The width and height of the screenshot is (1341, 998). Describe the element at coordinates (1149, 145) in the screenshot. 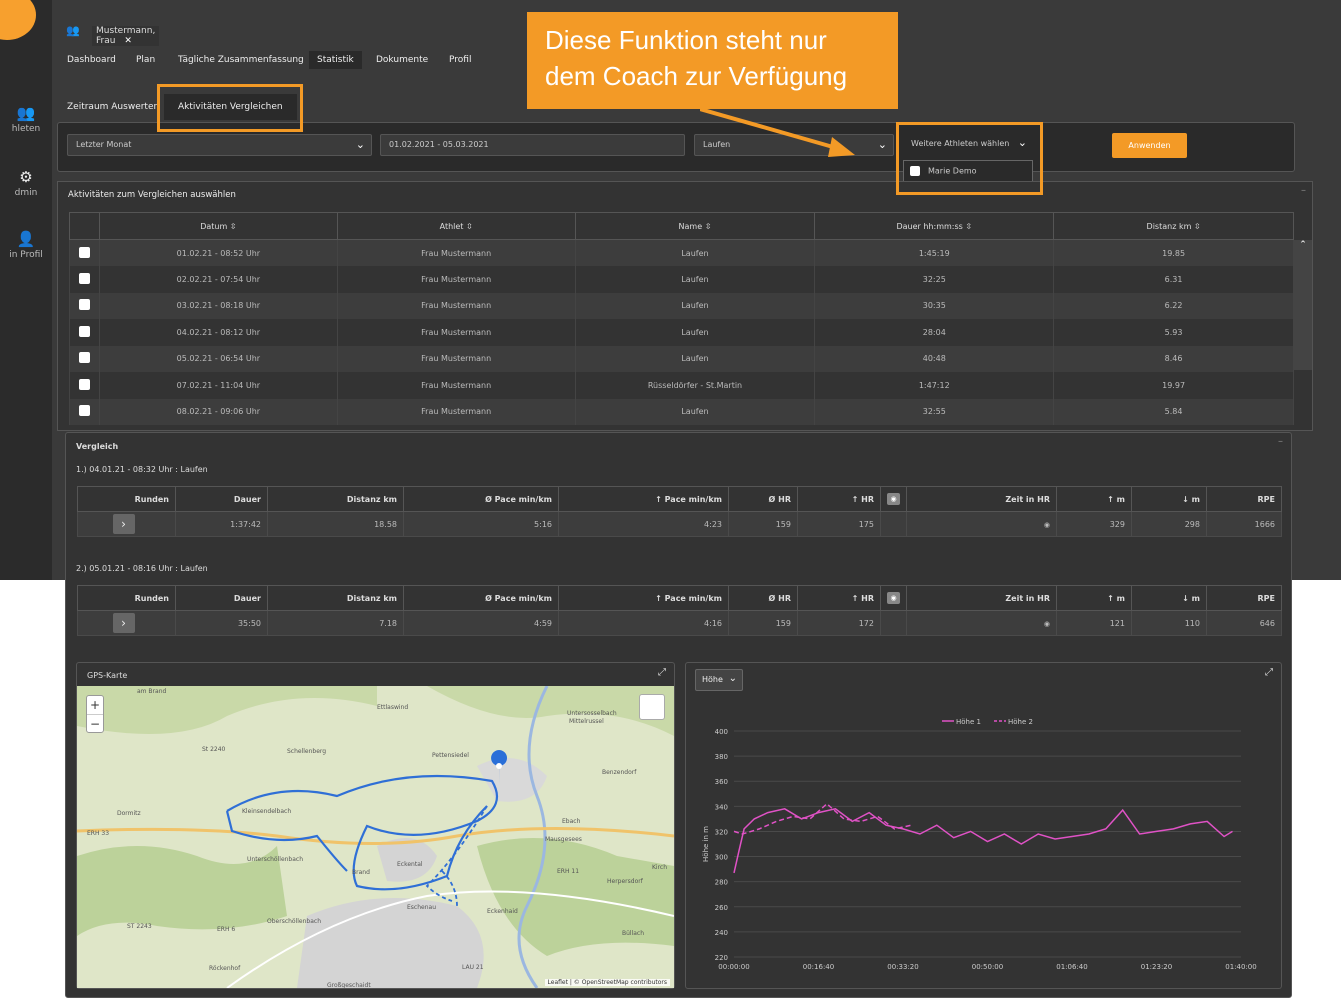

I see `apply-button: Anwenden` at that location.